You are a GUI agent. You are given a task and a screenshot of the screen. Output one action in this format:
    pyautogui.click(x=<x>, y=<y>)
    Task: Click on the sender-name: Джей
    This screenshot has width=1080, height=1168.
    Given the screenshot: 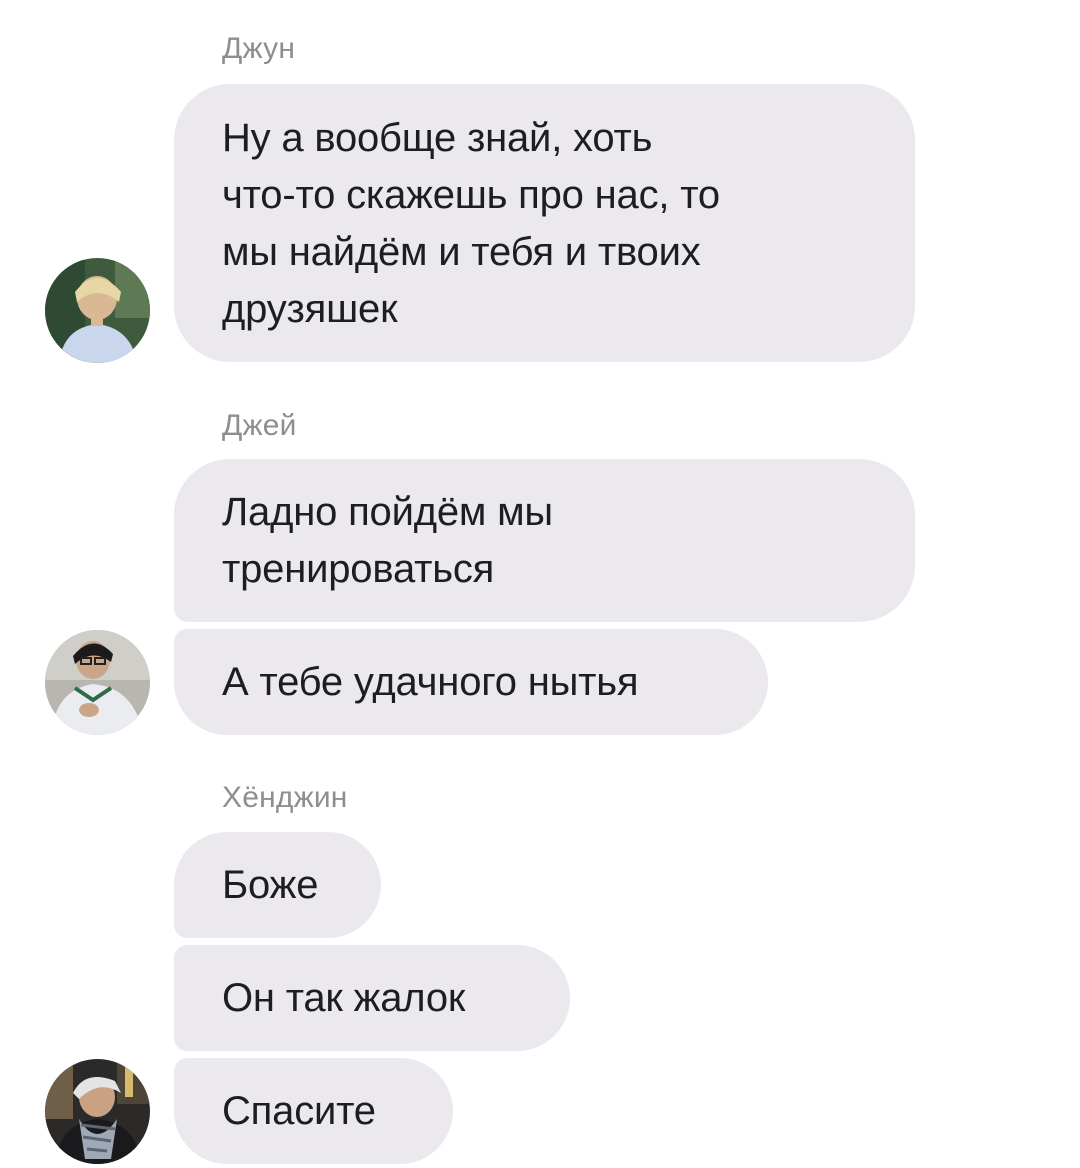 What is the action you would take?
    pyautogui.click(x=259, y=425)
    